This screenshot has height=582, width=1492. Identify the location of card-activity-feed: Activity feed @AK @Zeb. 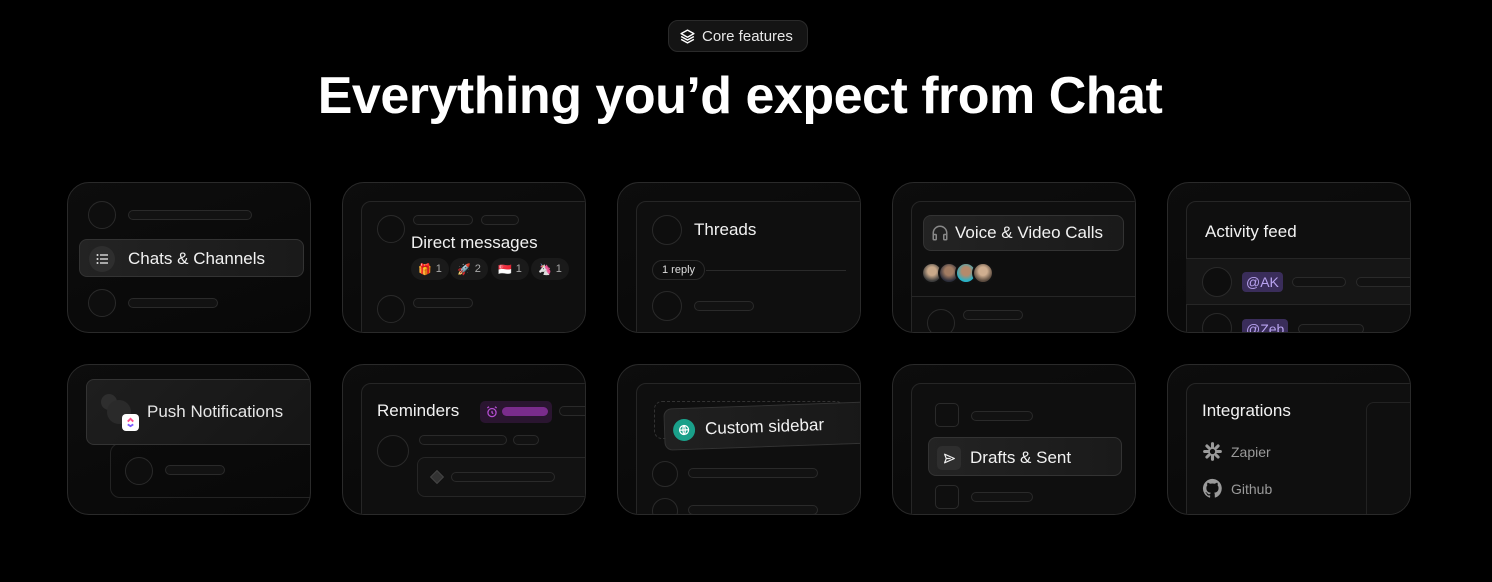
(1289, 257).